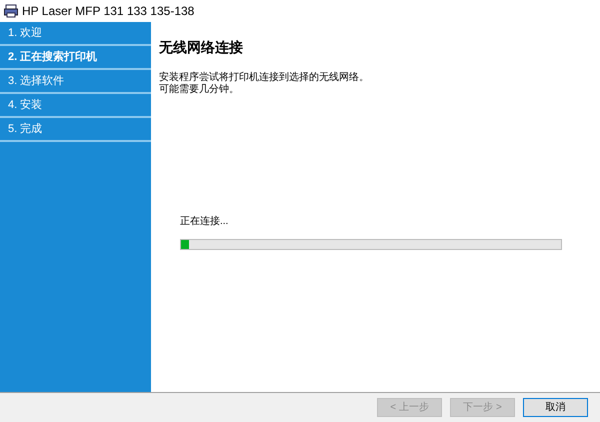  I want to click on step-item: 4. 安装, so click(75, 106).